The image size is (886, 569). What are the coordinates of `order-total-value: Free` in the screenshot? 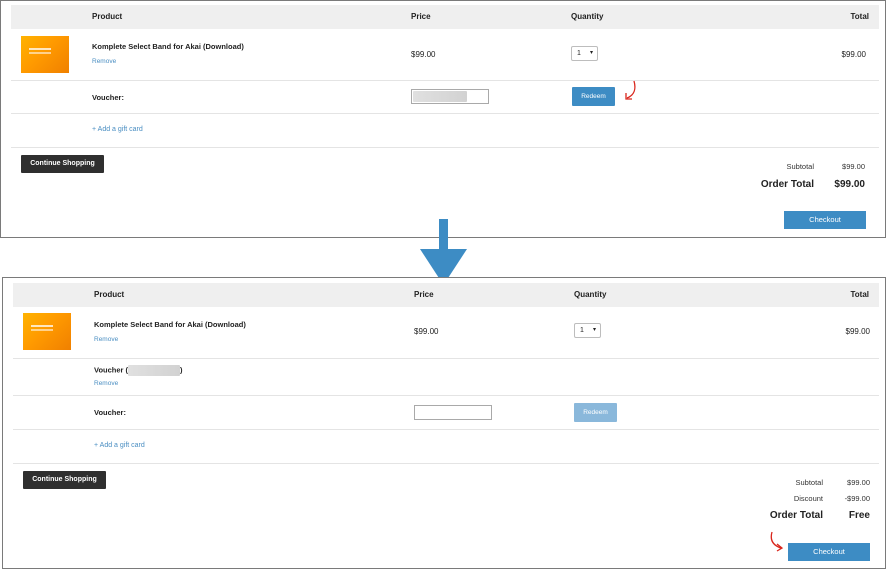 It's located at (859, 515).